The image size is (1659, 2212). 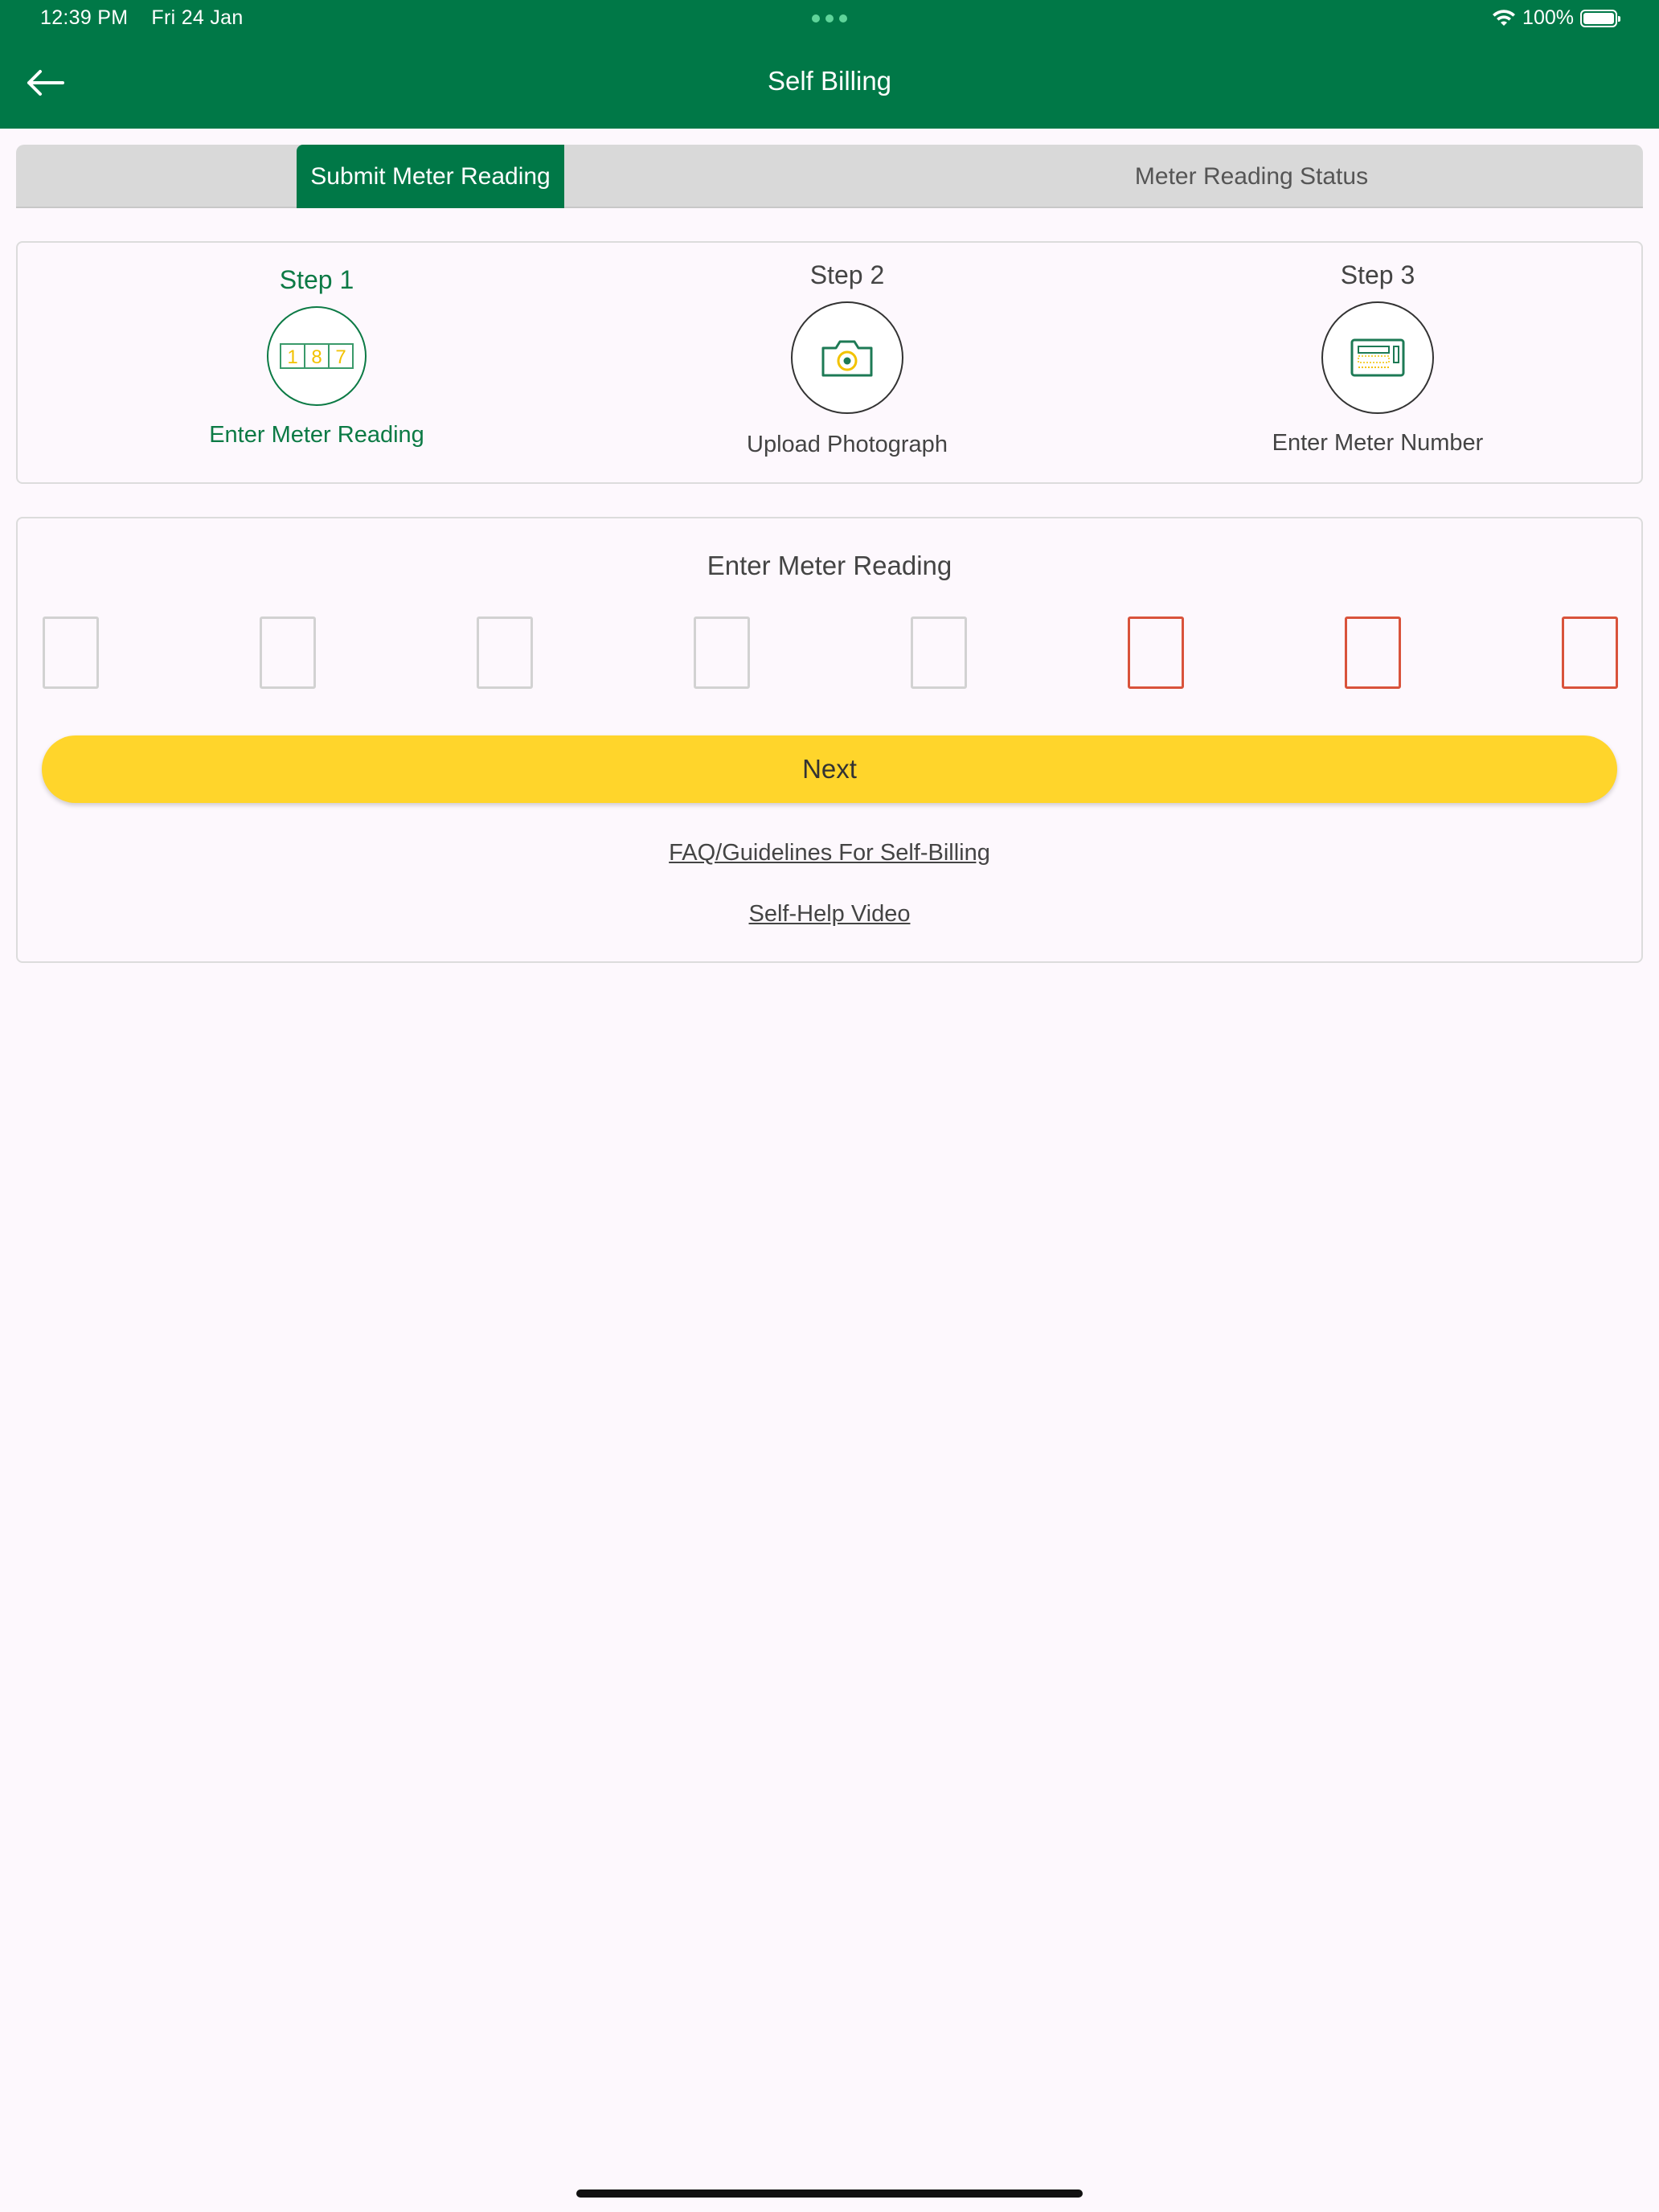 I want to click on faq-guidelines-link-row: FAQ/Guidelines For Self-Billing, so click(x=829, y=853).